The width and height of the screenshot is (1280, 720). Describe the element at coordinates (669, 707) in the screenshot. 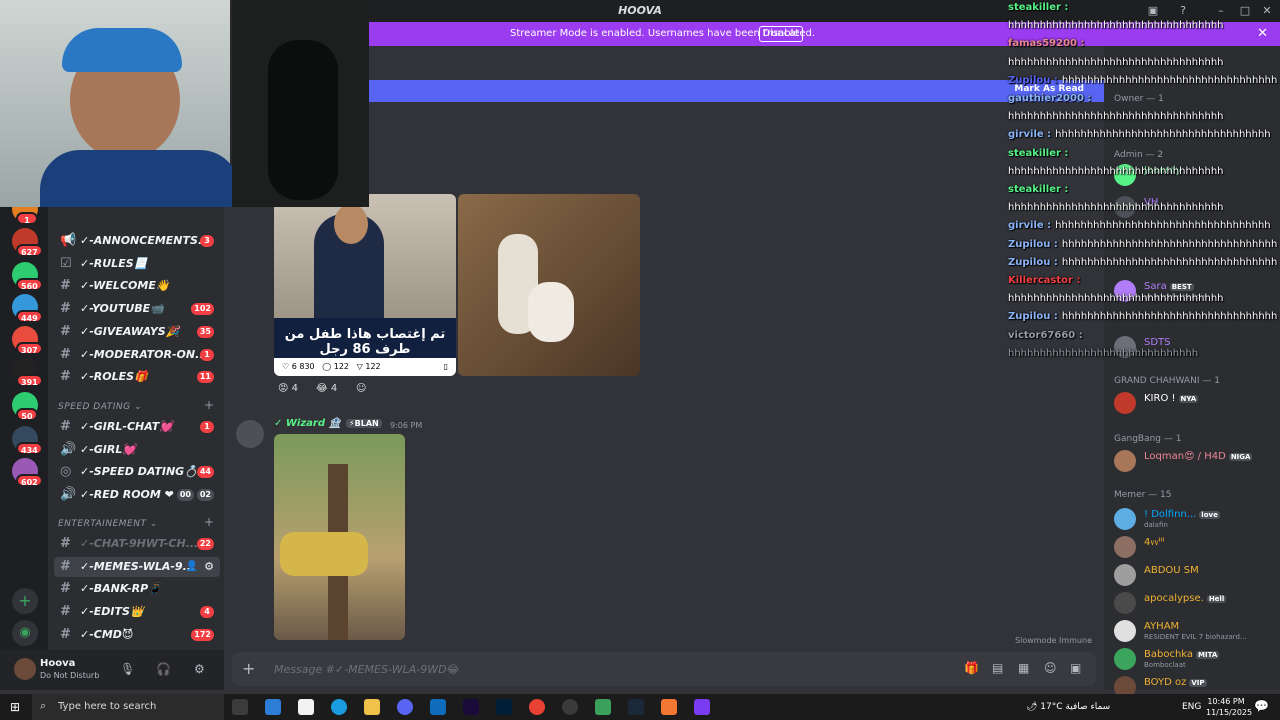

I see `app2-icon` at that location.